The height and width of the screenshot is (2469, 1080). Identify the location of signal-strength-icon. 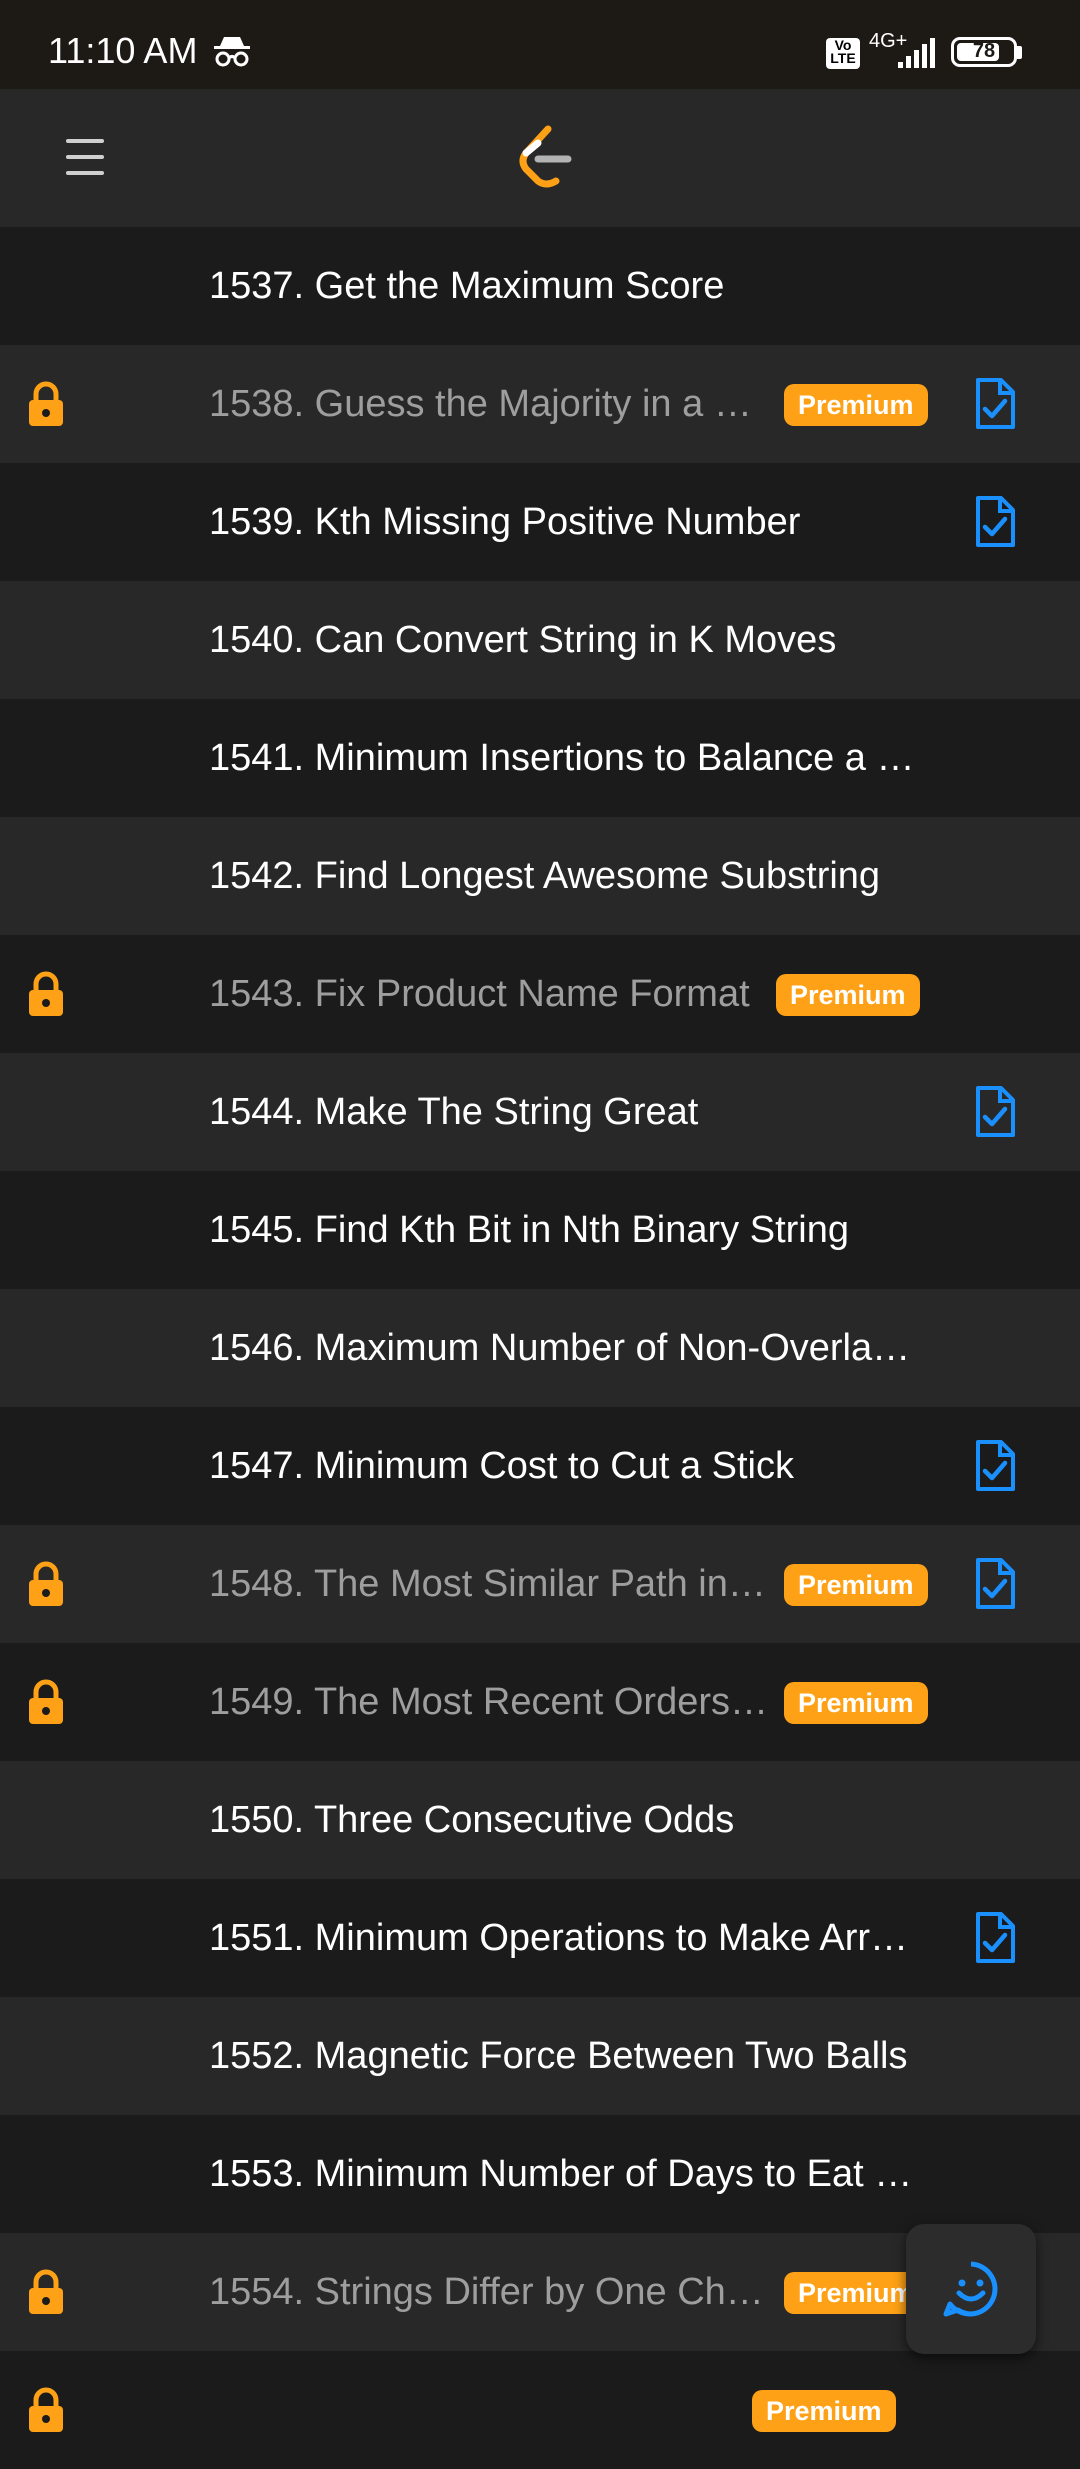
(916, 53).